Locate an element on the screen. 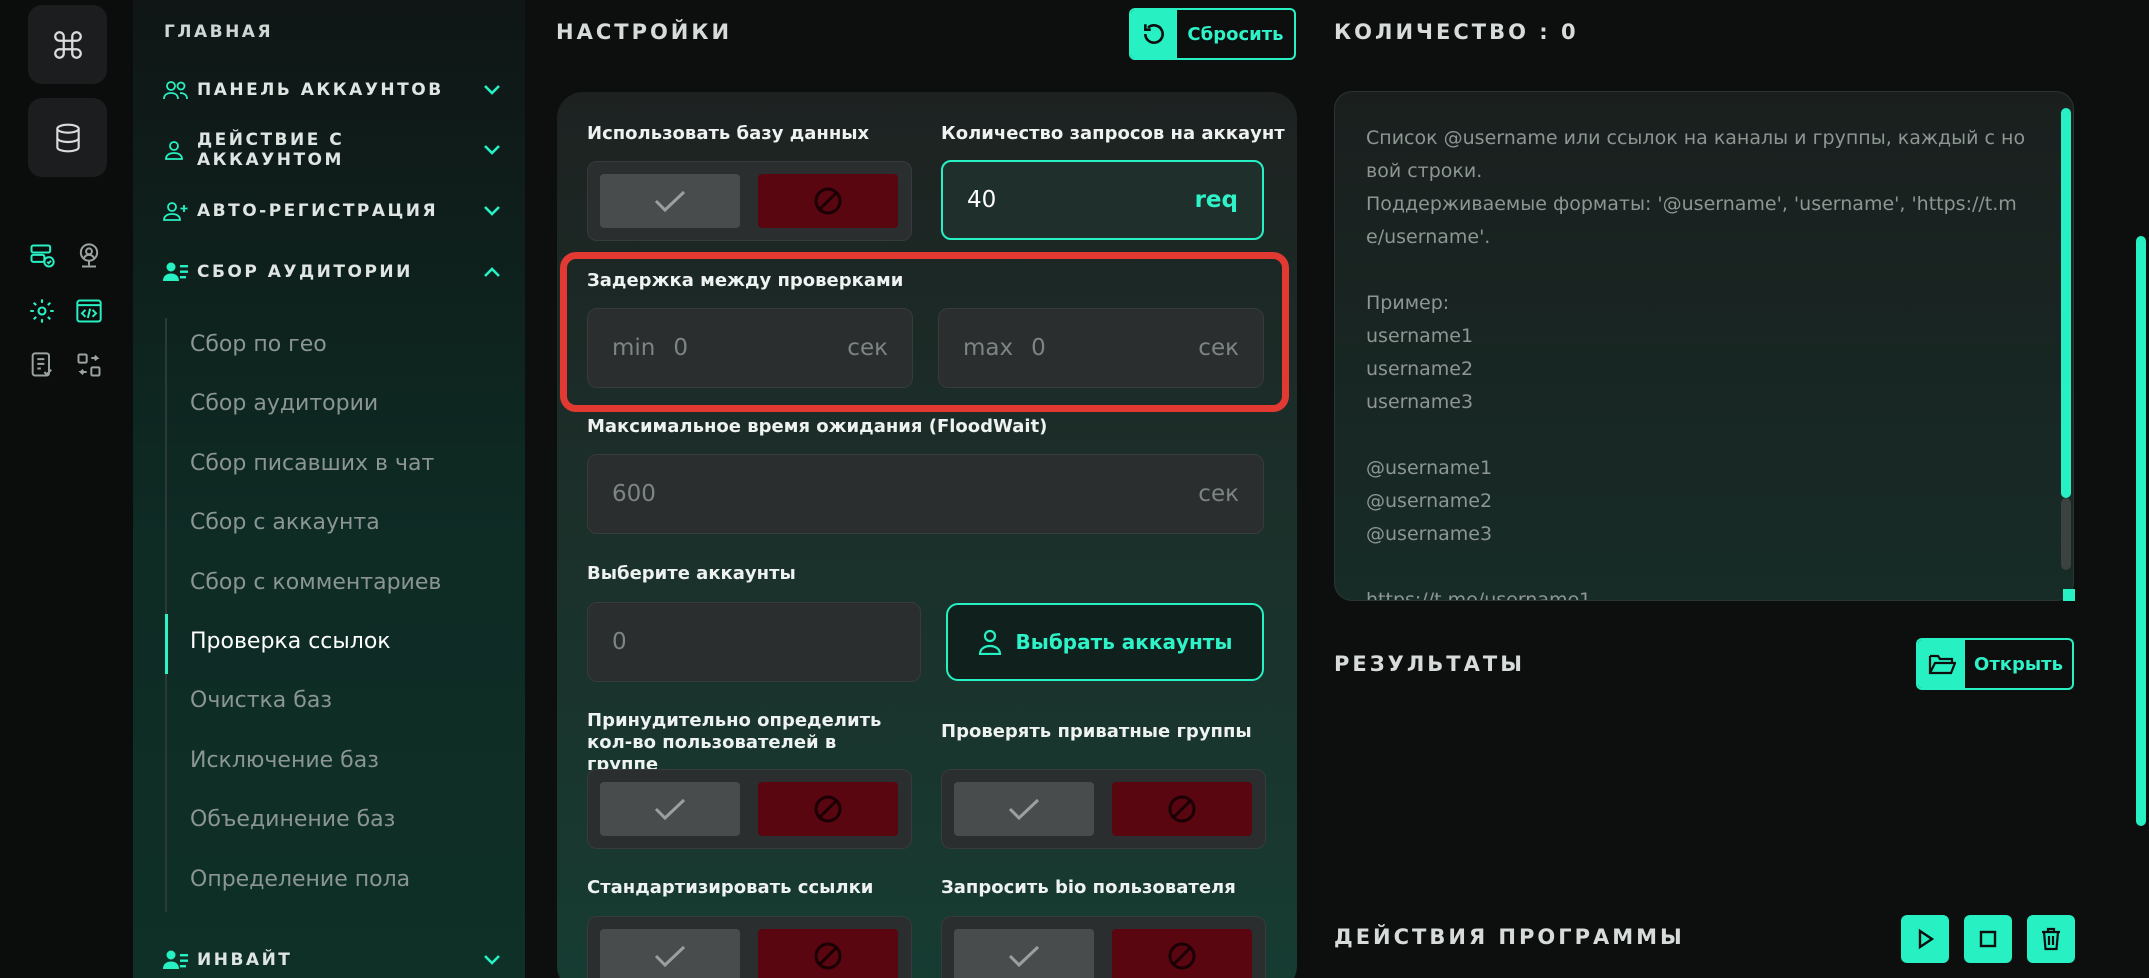 This screenshot has height=978, width=2149. delete-button is located at coordinates (2051, 939).